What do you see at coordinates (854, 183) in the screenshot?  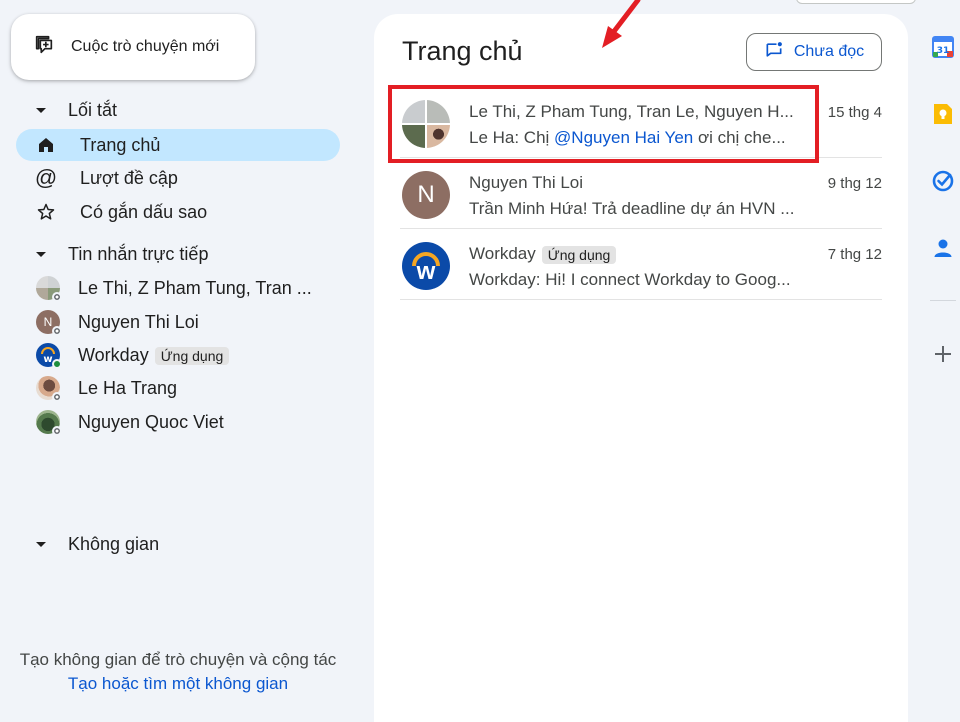 I see `conversation-date: 9 thg 12` at bounding box center [854, 183].